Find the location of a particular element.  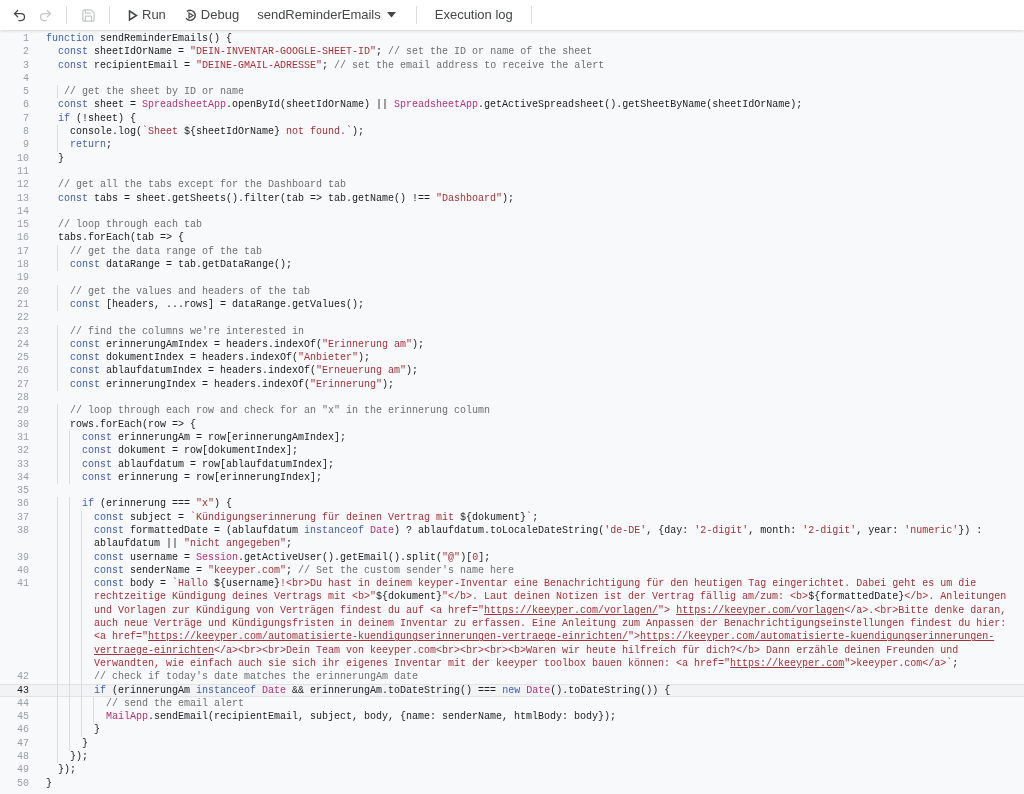

code-line: console.log(`Sheet ${sheetIdOrName} not found.`); is located at coordinates (217, 132).